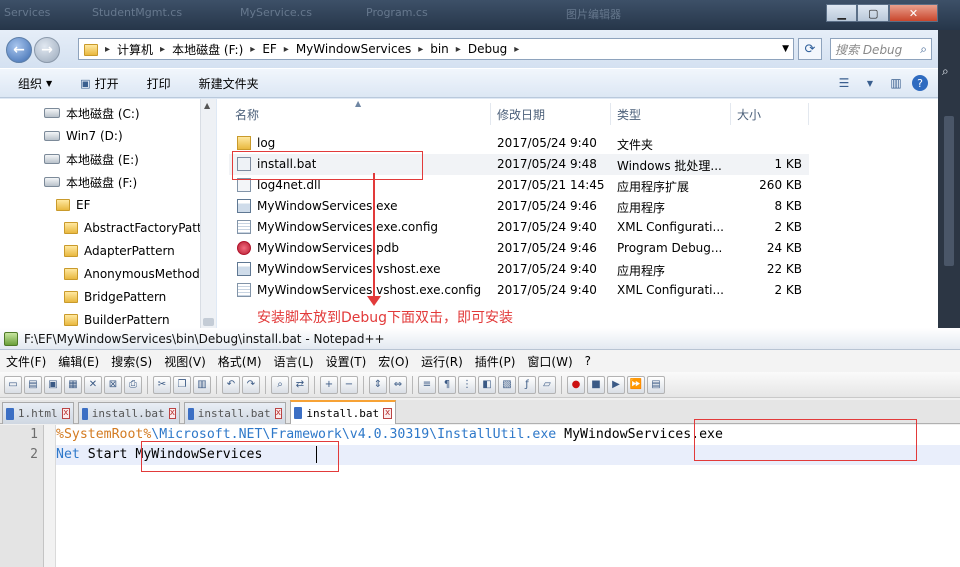 Image resolution: width=960 pixels, height=567 pixels. What do you see at coordinates (185, 361) in the screenshot?
I see `menu-view: 视图(V)` at bounding box center [185, 361].